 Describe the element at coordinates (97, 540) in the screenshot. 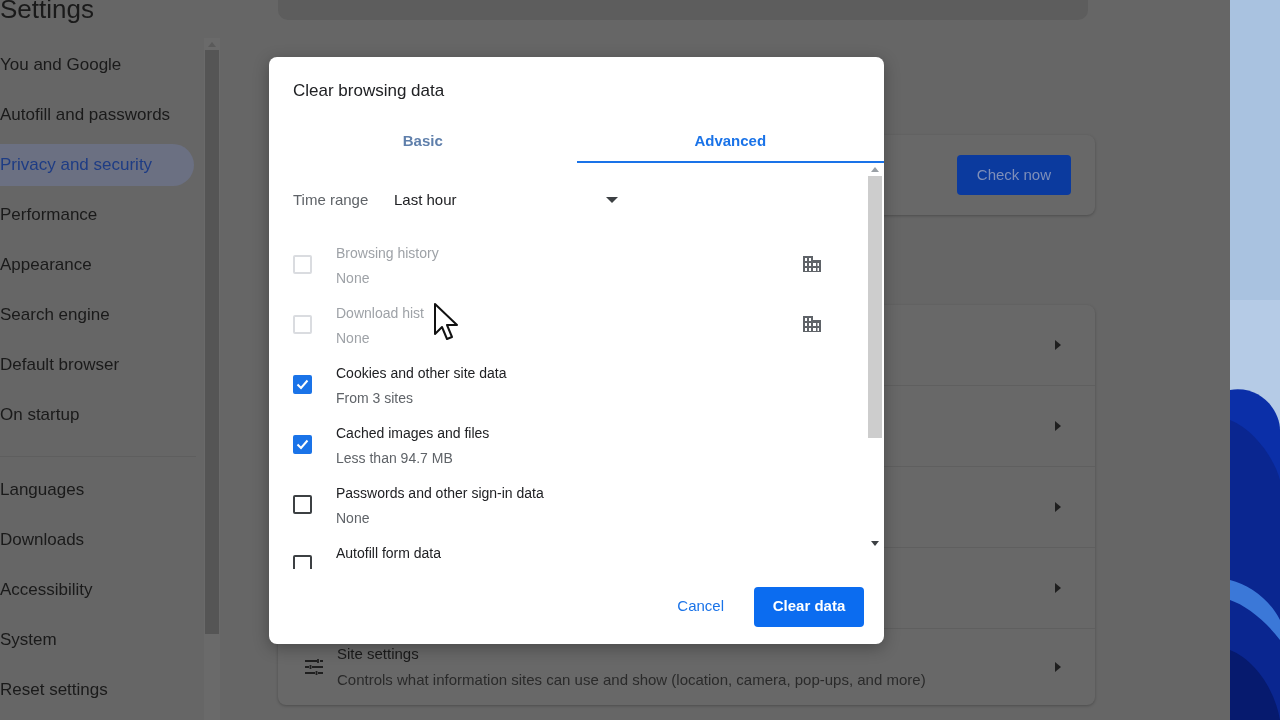

I see `sidebar-item: Downloads` at that location.